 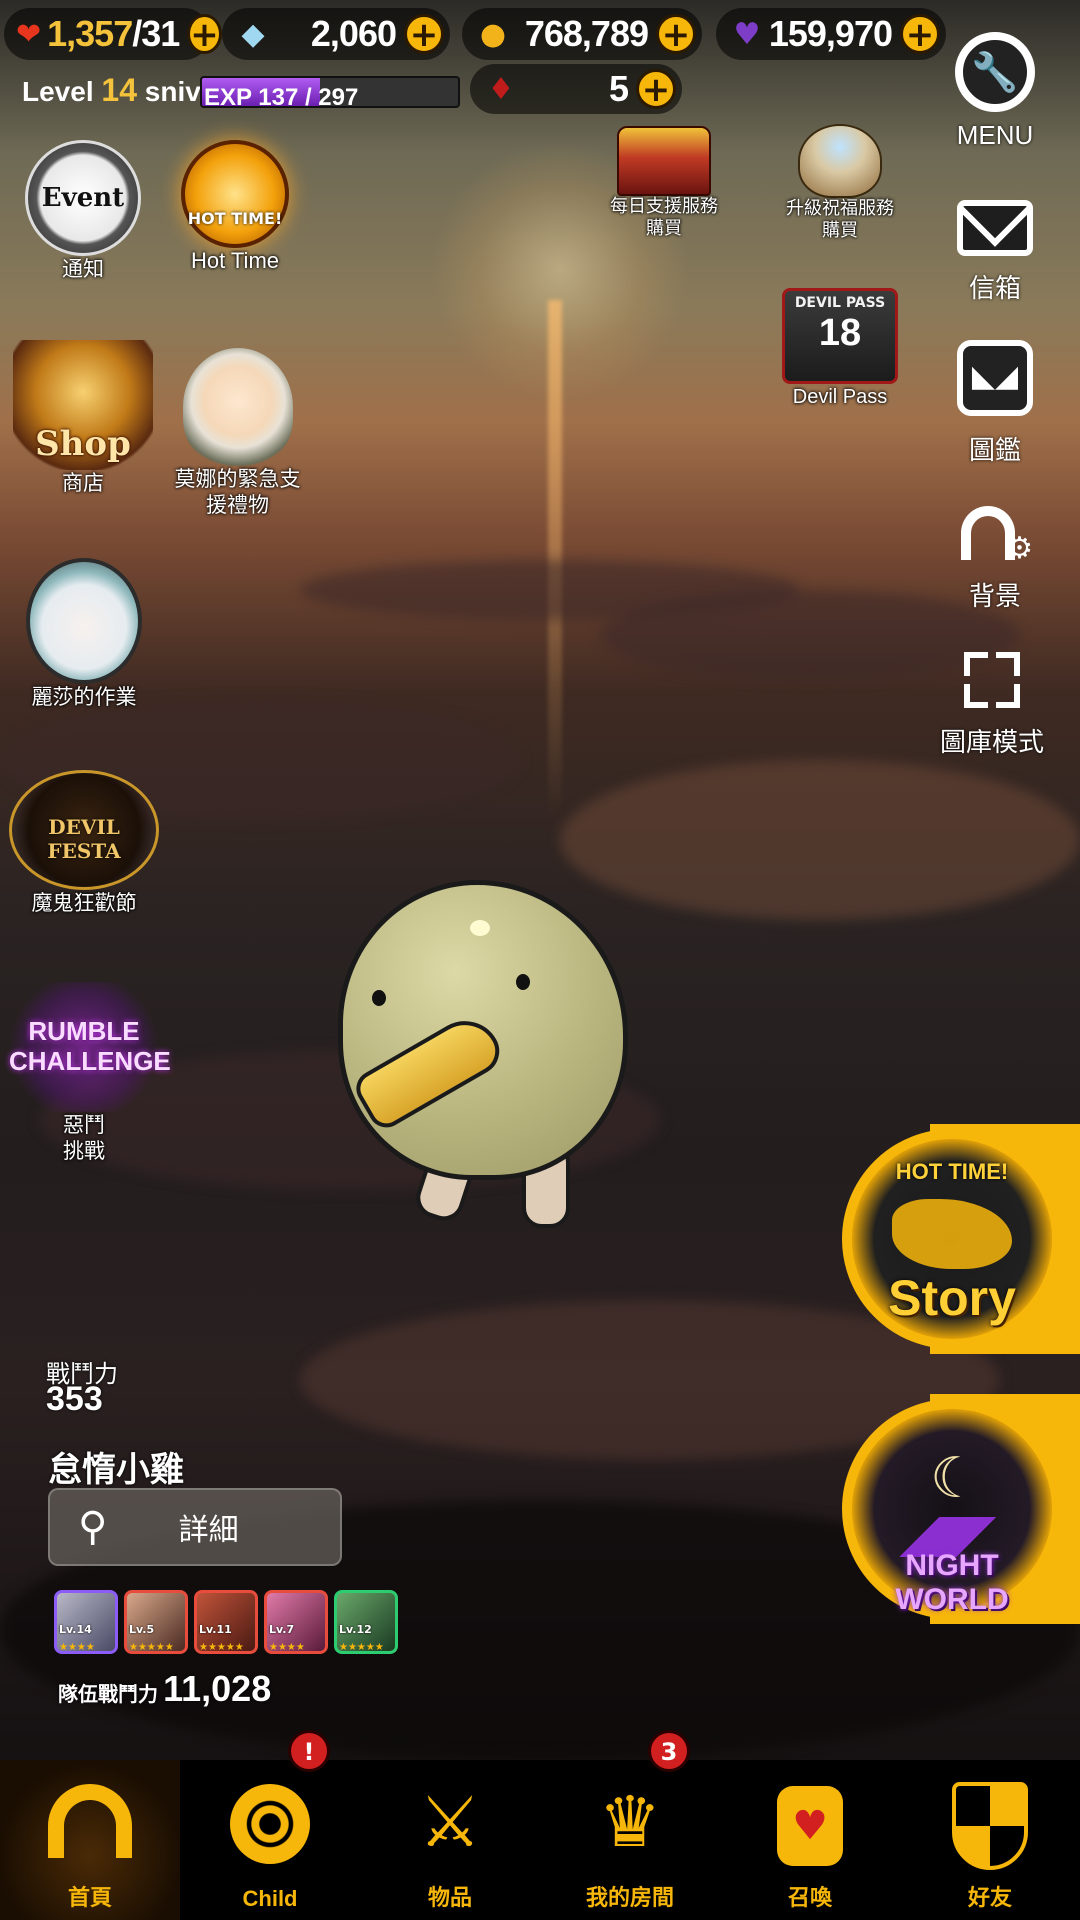 I want to click on shop-art-text: Shop, so click(x=83, y=444).